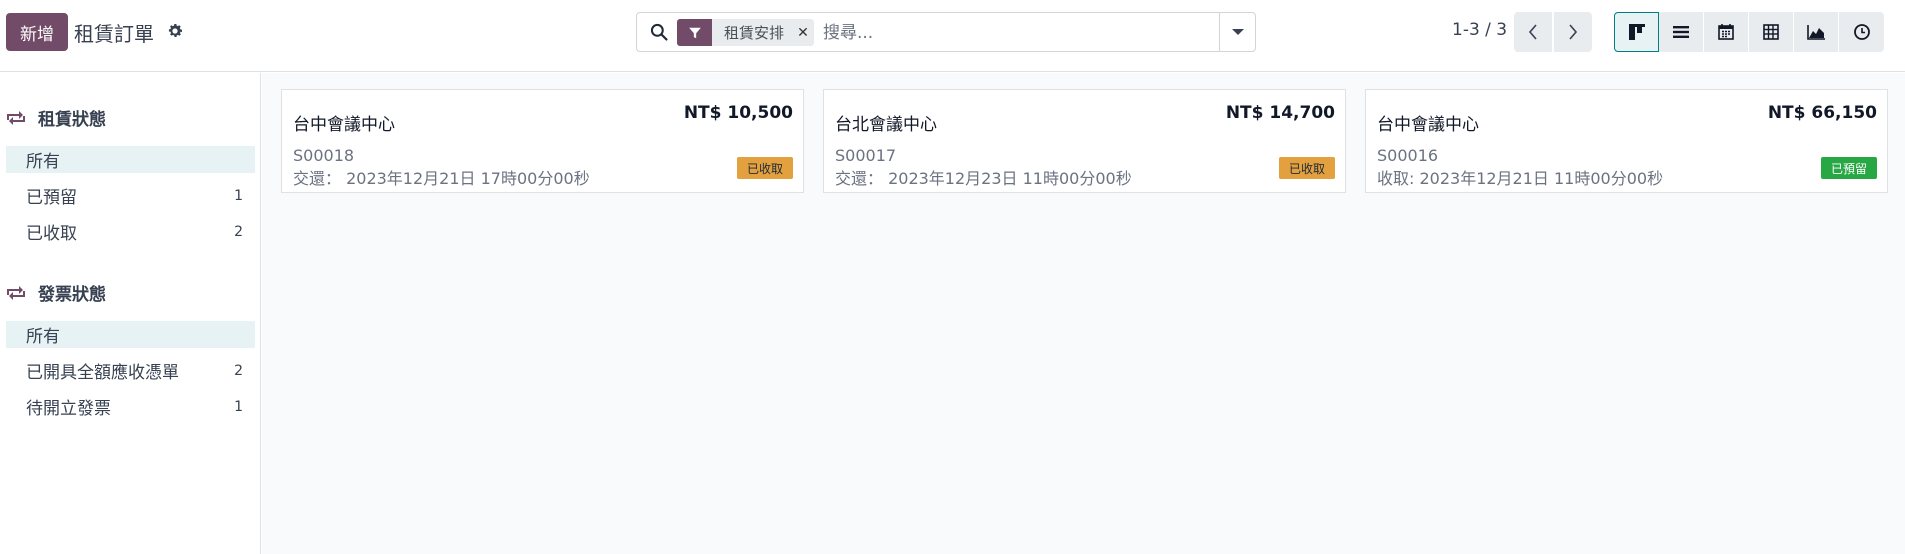  What do you see at coordinates (983, 178) in the screenshot?
I see `card-date: 交還： 2023年12月23日 11時00分00秒` at bounding box center [983, 178].